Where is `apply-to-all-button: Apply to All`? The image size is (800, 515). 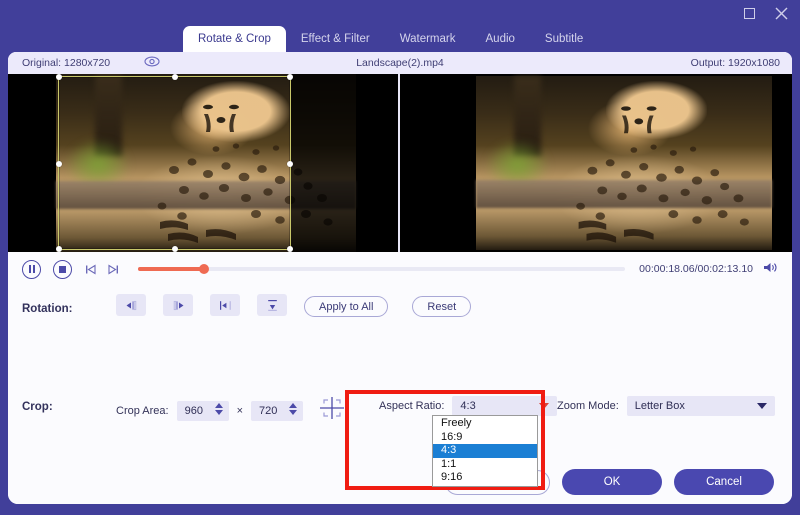 apply-to-all-button: Apply to All is located at coordinates (346, 306).